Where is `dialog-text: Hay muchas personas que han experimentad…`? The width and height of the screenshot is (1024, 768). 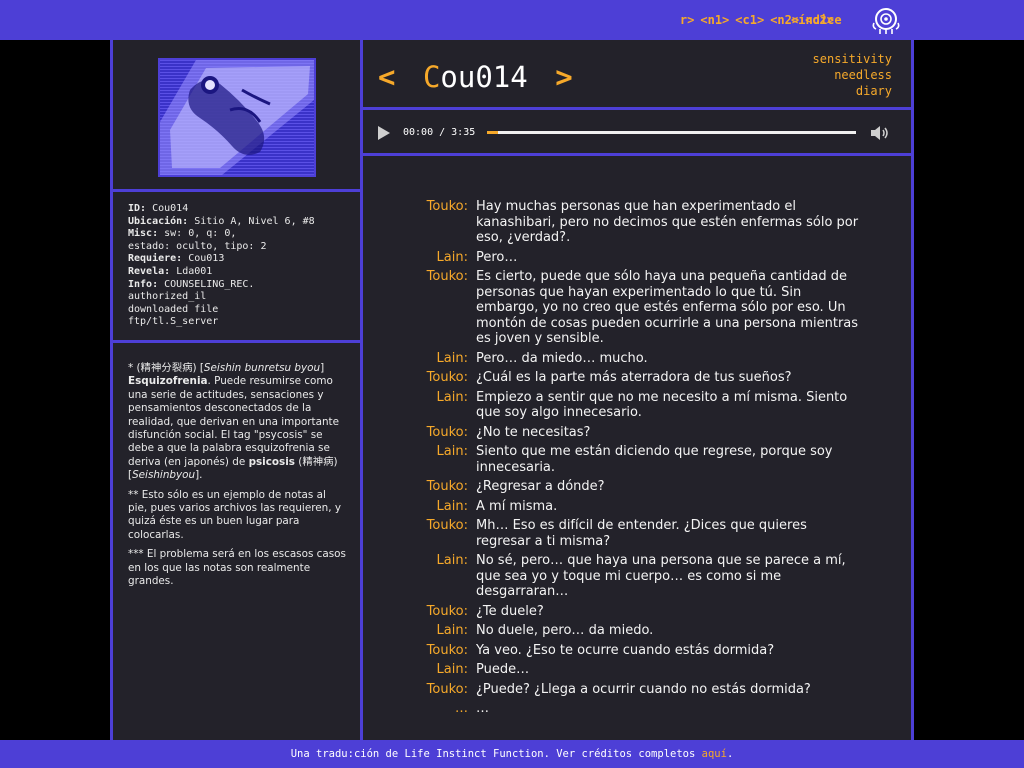
dialog-text: Hay muchas personas que han experimentad… is located at coordinates (667, 222).